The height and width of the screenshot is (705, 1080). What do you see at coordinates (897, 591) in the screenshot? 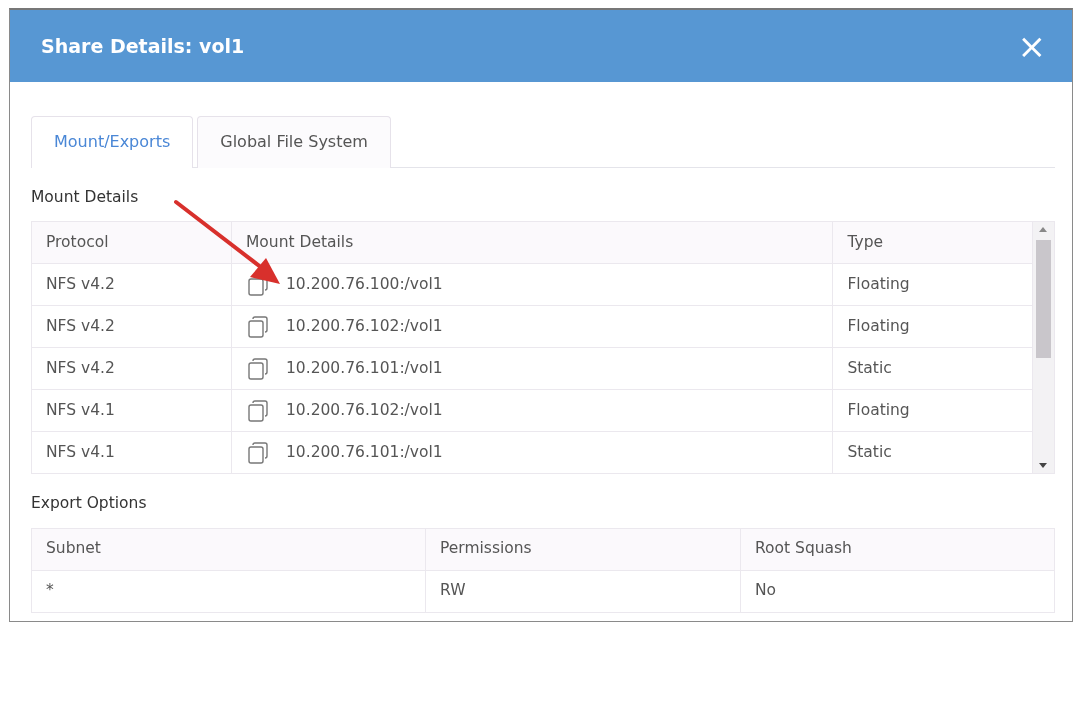
I see `table-cell: No` at bounding box center [897, 591].